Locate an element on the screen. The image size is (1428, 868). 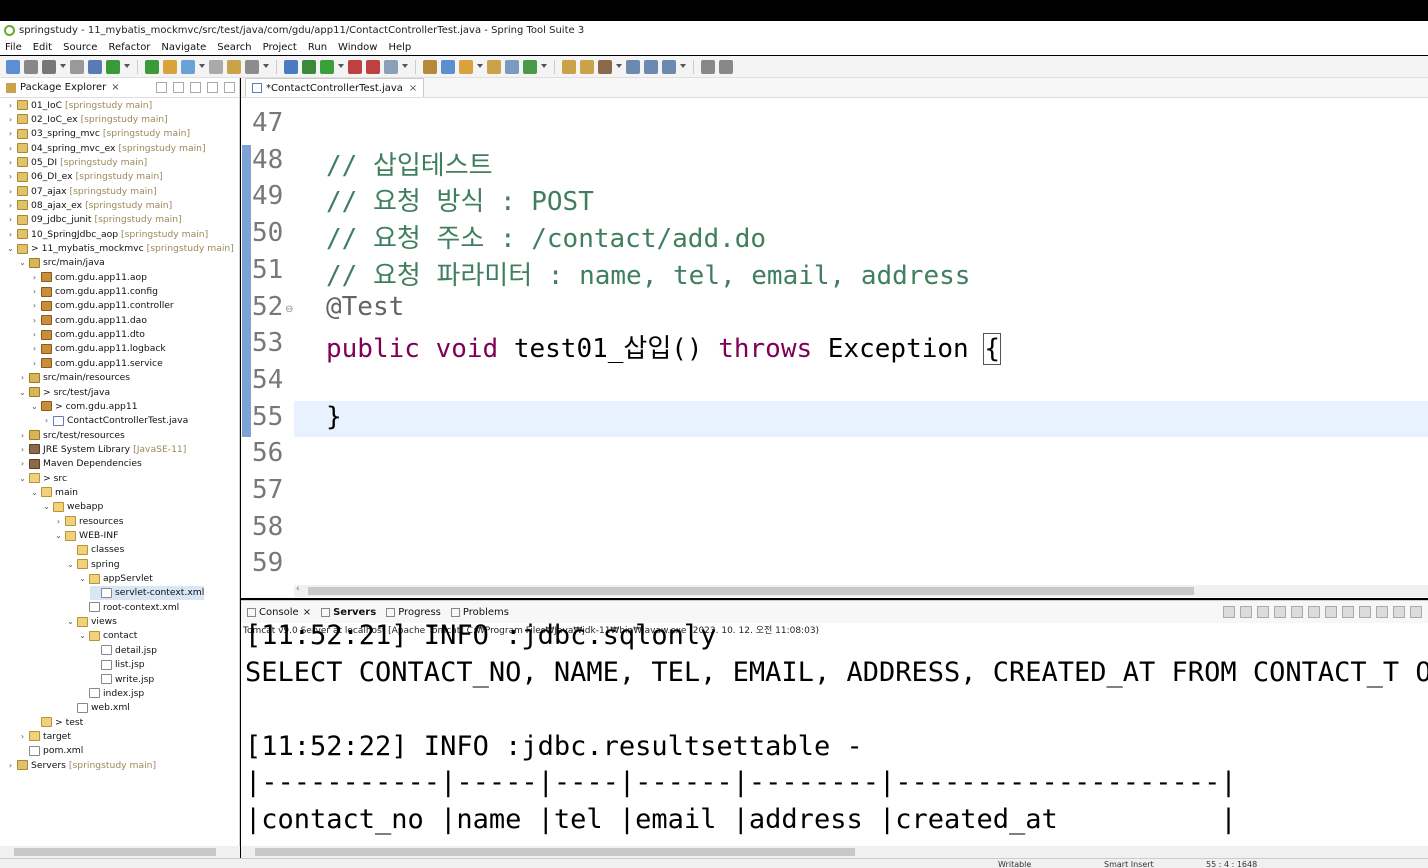
tree-item: › 04_spring_mvc_ex [springstudy main] is located at coordinates (106, 148).